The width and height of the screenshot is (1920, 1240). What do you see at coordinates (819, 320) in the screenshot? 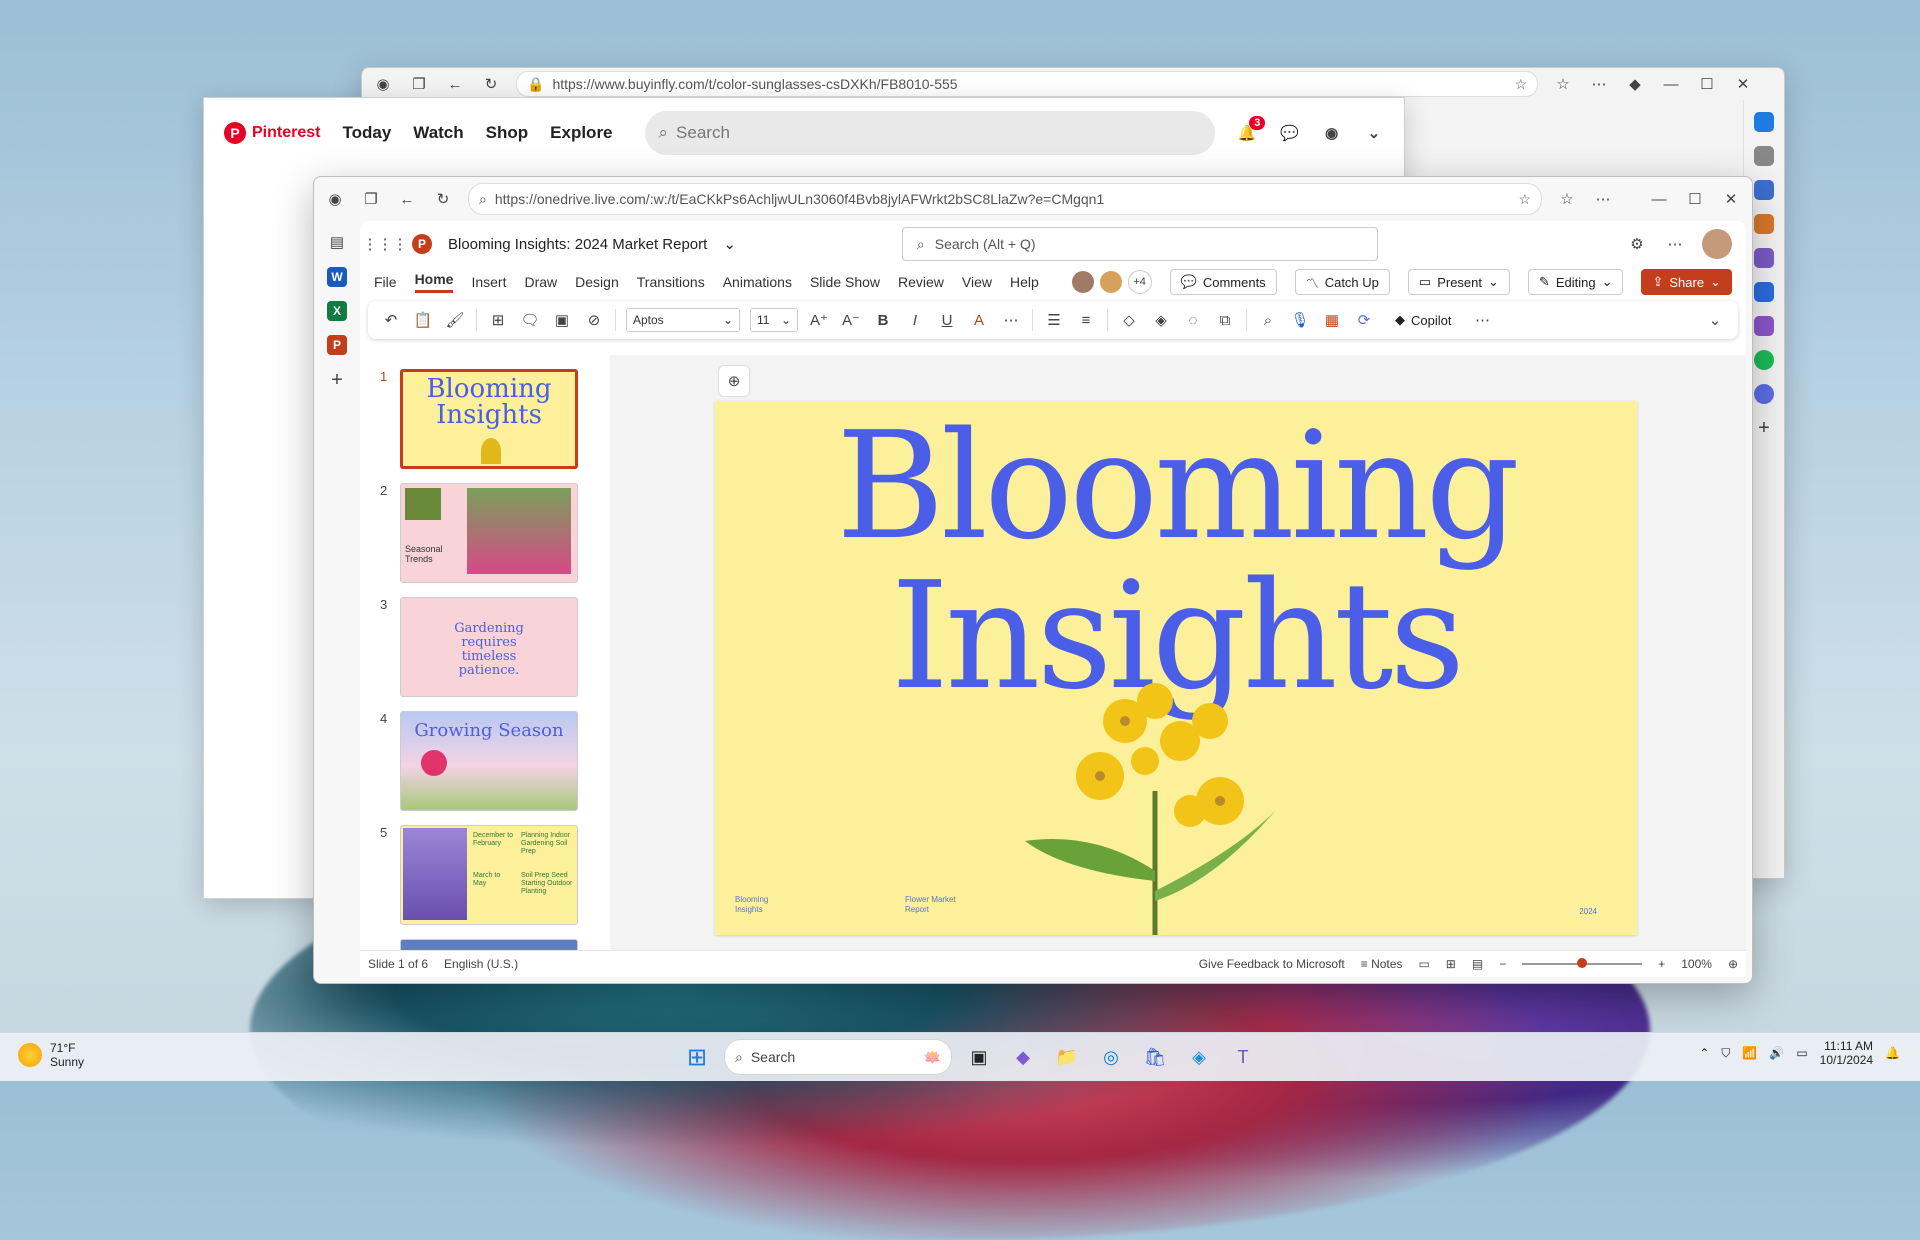
I see `increase-font-icon: A⁺` at bounding box center [819, 320].